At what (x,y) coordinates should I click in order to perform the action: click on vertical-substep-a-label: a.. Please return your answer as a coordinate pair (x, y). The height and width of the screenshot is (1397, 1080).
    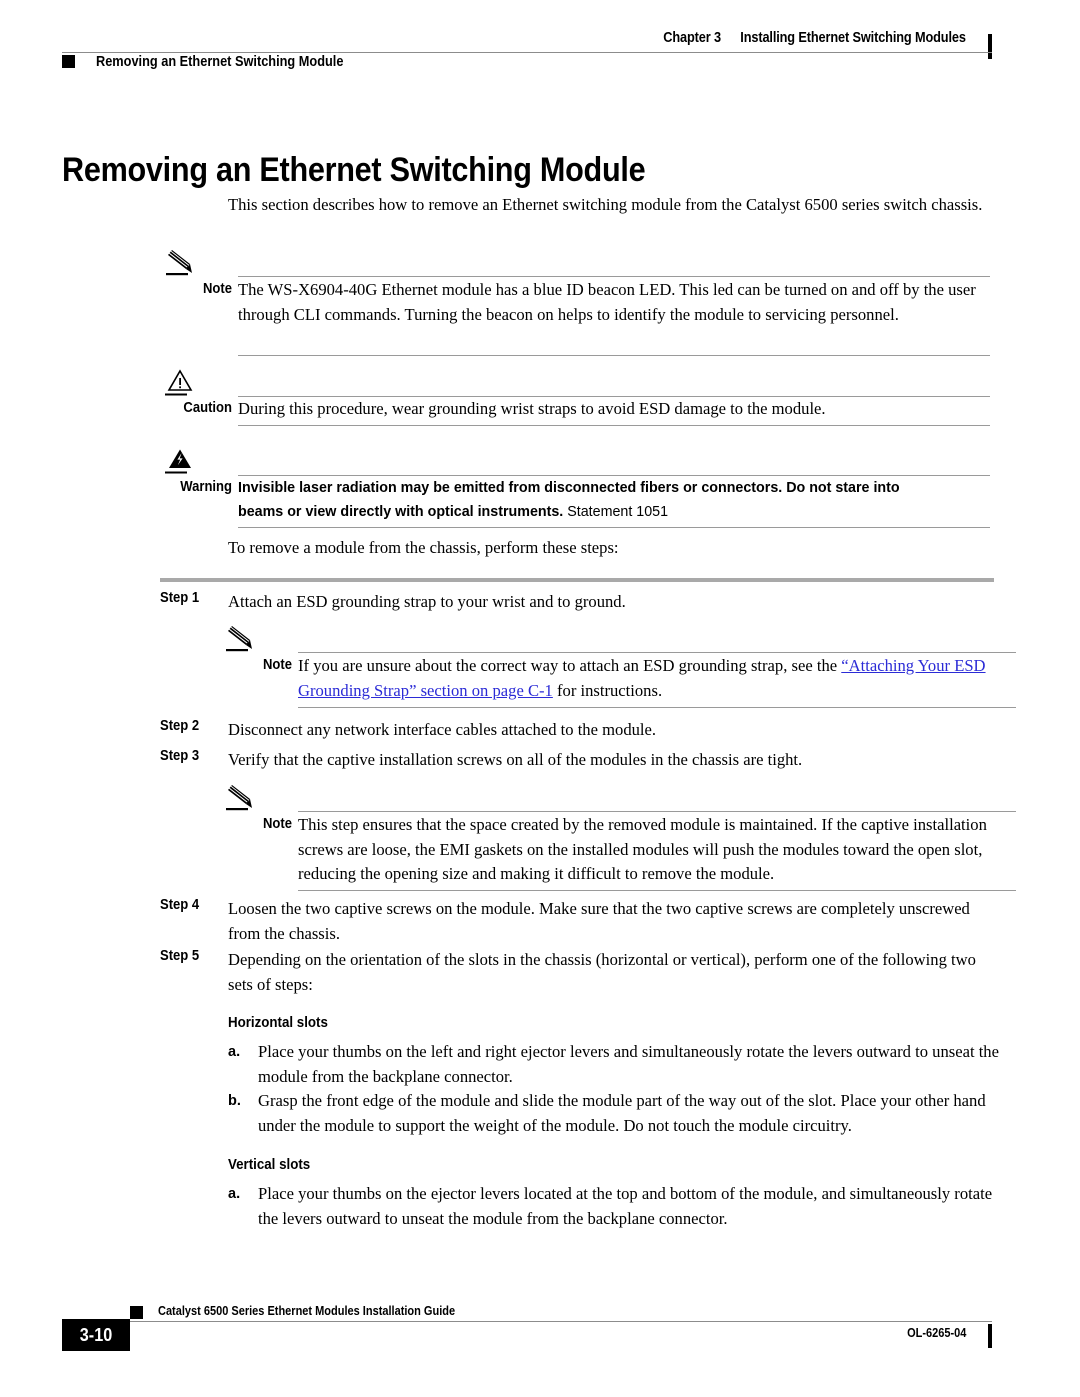
    Looking at the image, I should click on (234, 1194).